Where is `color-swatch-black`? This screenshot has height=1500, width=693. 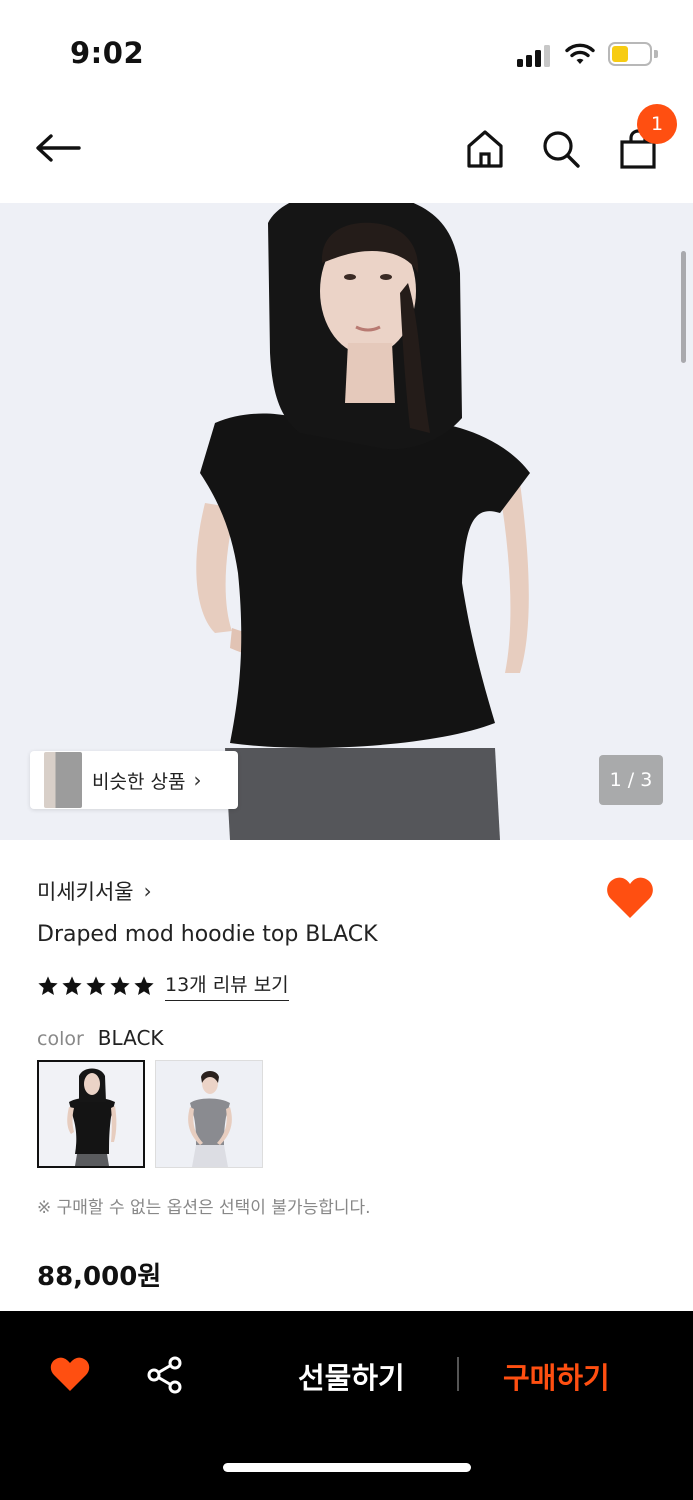 color-swatch-black is located at coordinates (91, 1114).